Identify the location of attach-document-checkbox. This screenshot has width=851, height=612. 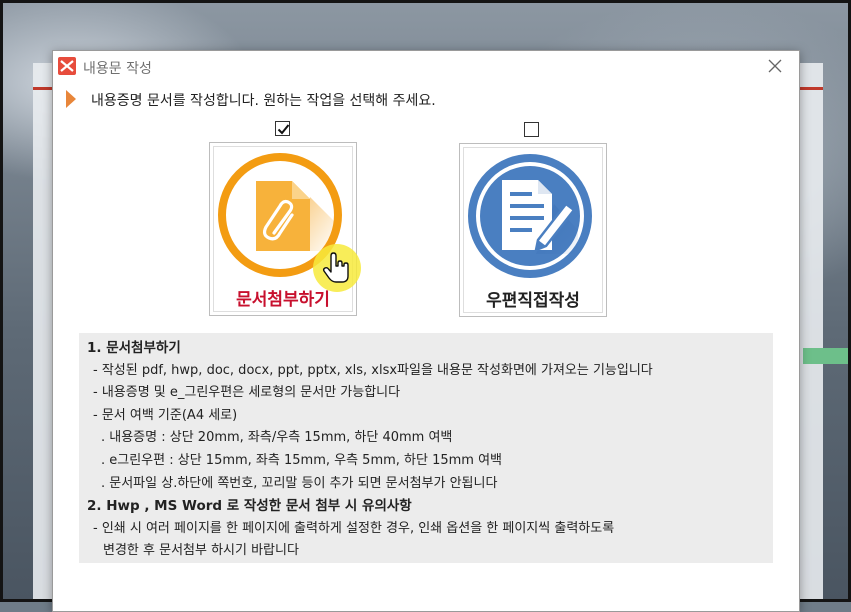
(282, 128).